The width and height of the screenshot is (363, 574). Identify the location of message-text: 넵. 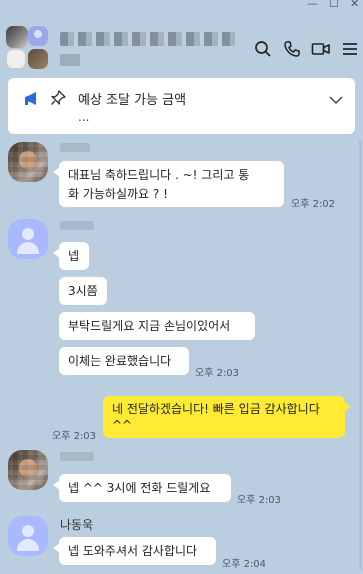
(74, 256).